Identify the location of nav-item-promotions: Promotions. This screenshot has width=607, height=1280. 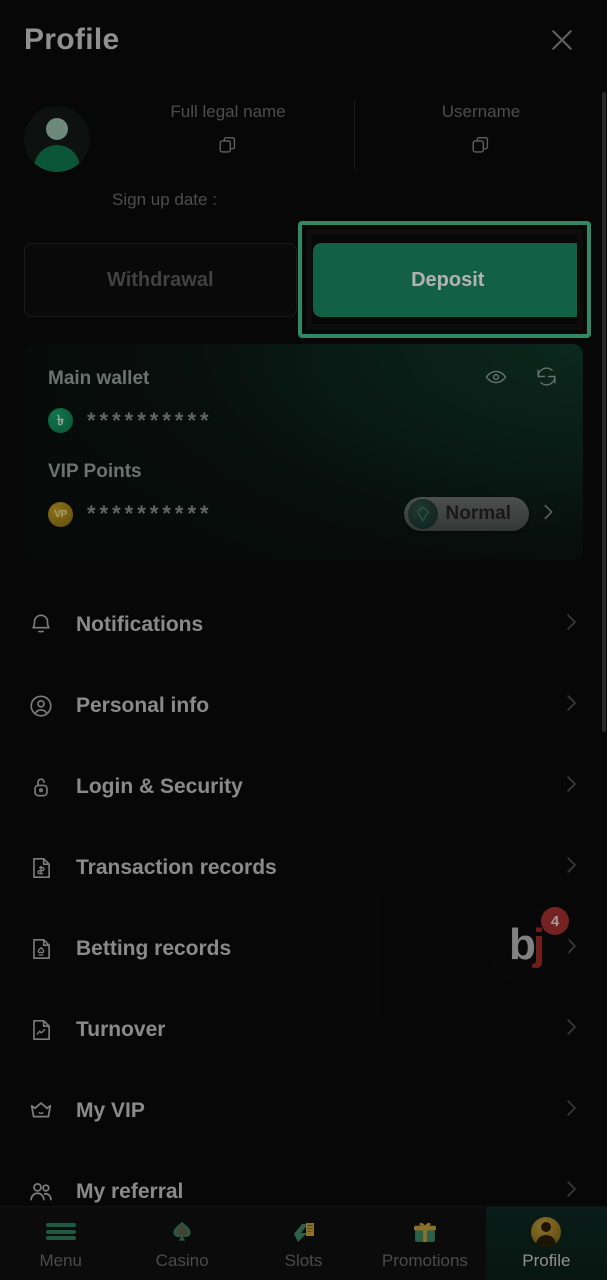
(424, 1243).